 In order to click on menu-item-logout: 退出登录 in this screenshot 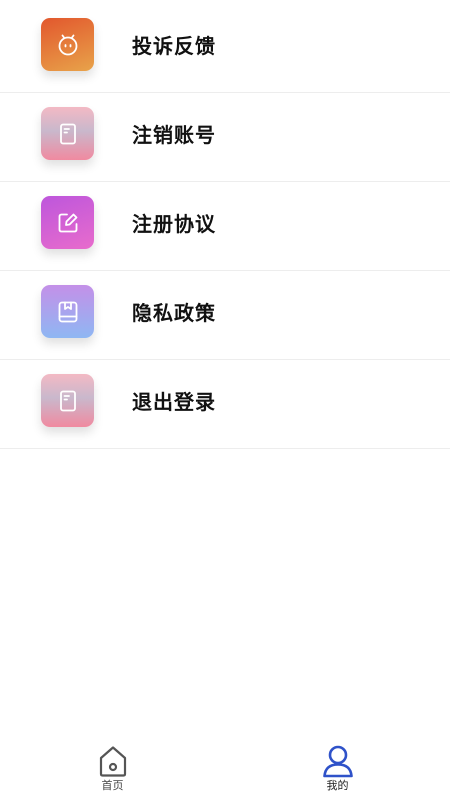, I will do `click(225, 404)`.